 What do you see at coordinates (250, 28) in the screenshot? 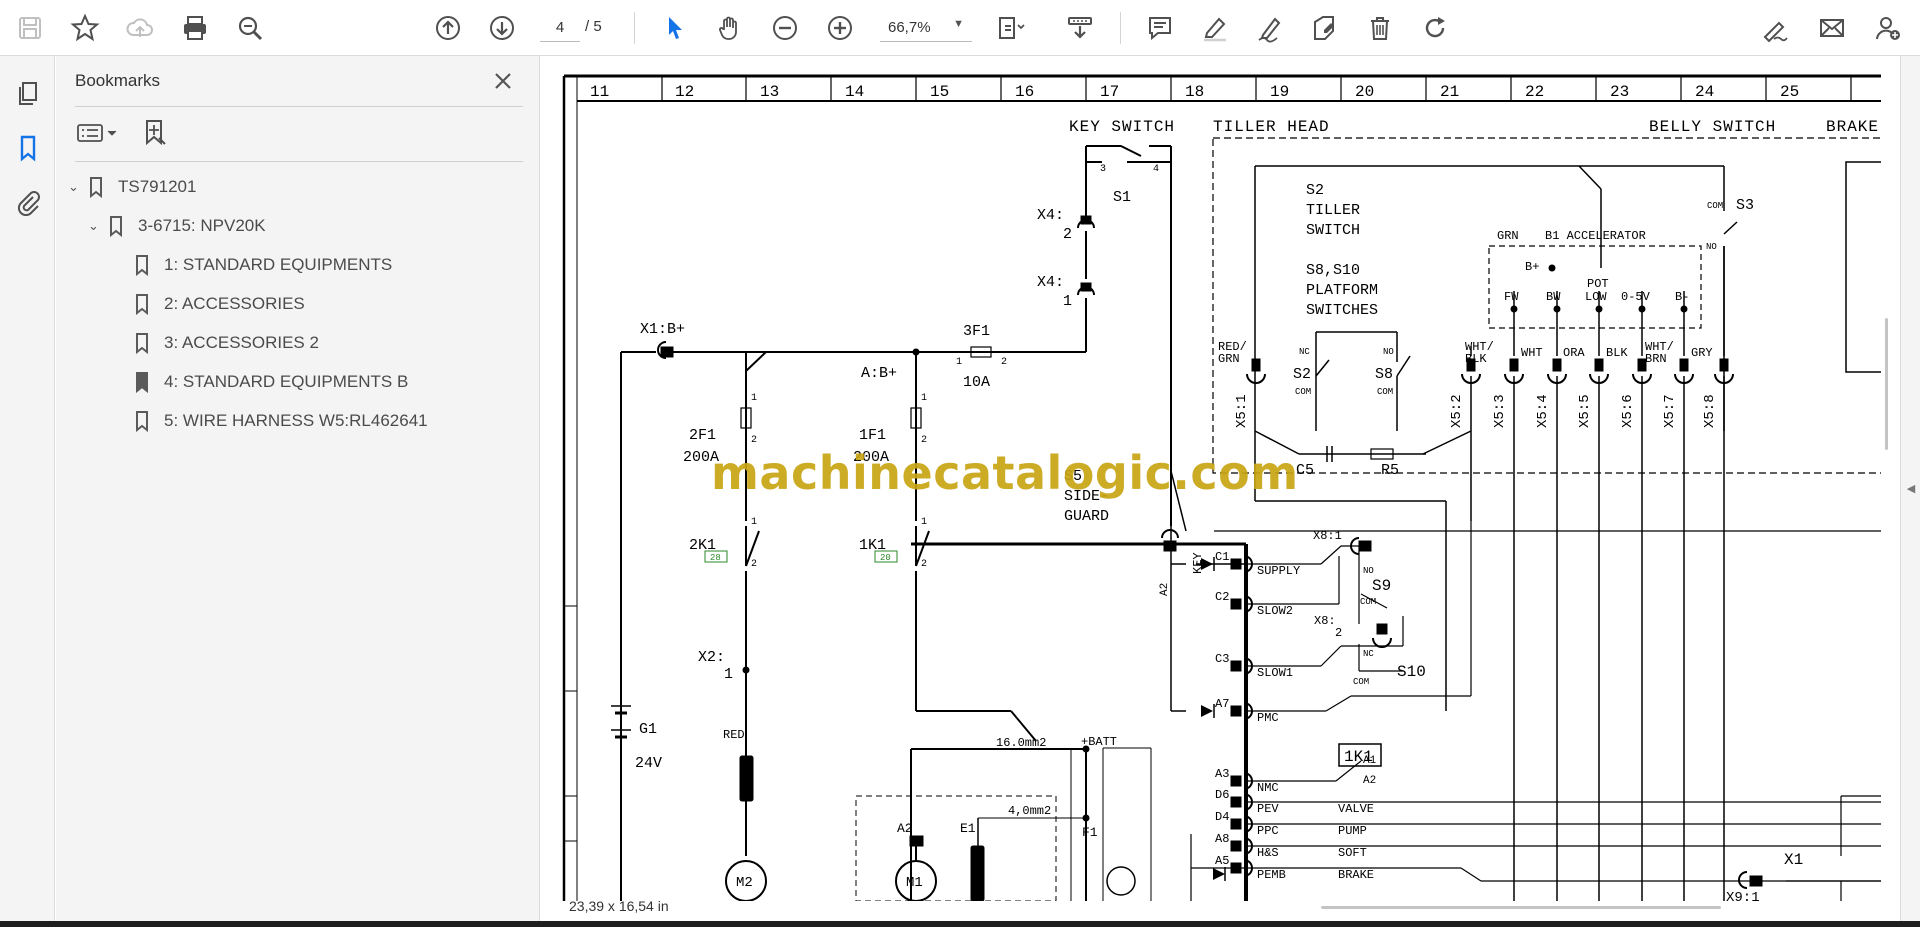
I see `zoom-search-icon` at bounding box center [250, 28].